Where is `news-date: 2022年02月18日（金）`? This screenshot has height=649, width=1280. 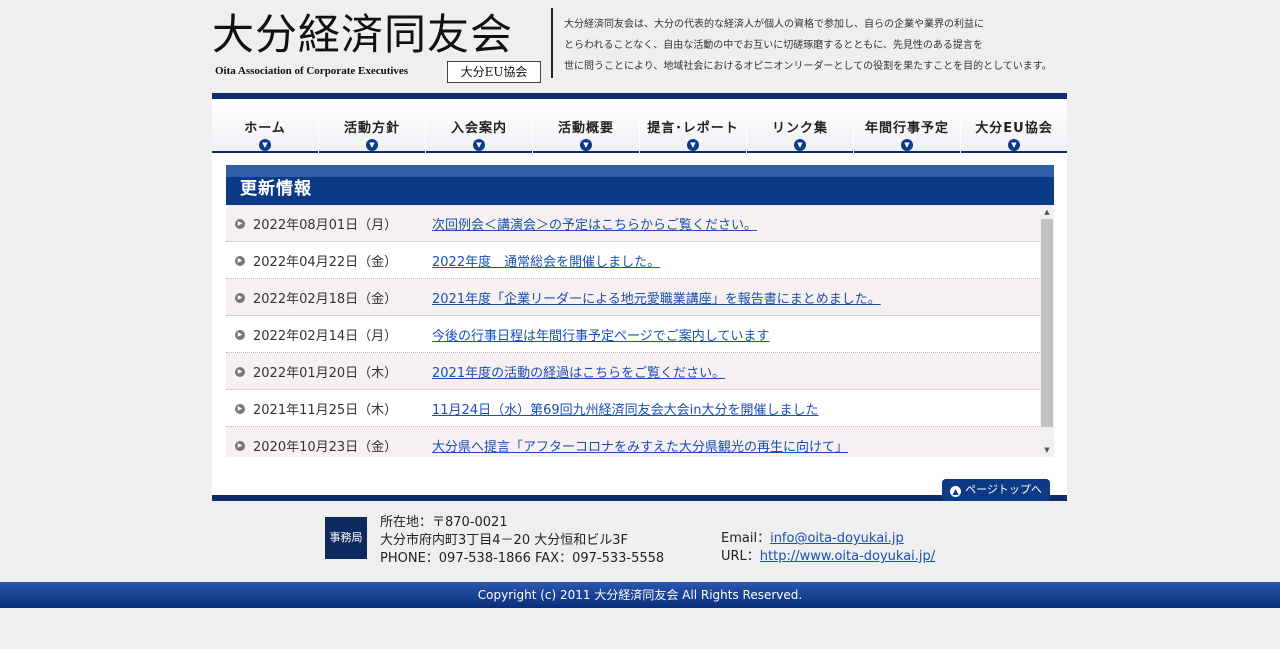
news-date: 2022年02月18日（金） is located at coordinates (325, 299).